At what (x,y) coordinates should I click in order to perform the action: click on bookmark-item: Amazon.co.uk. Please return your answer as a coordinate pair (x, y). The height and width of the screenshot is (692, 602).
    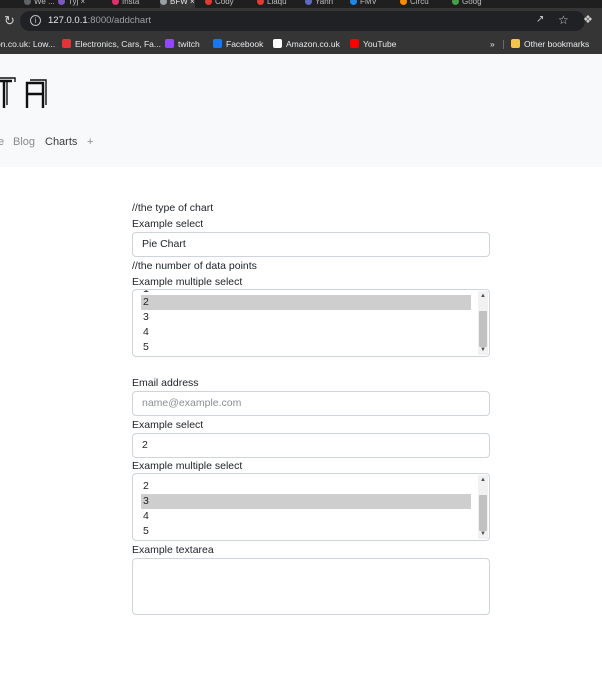
    Looking at the image, I should click on (306, 44).